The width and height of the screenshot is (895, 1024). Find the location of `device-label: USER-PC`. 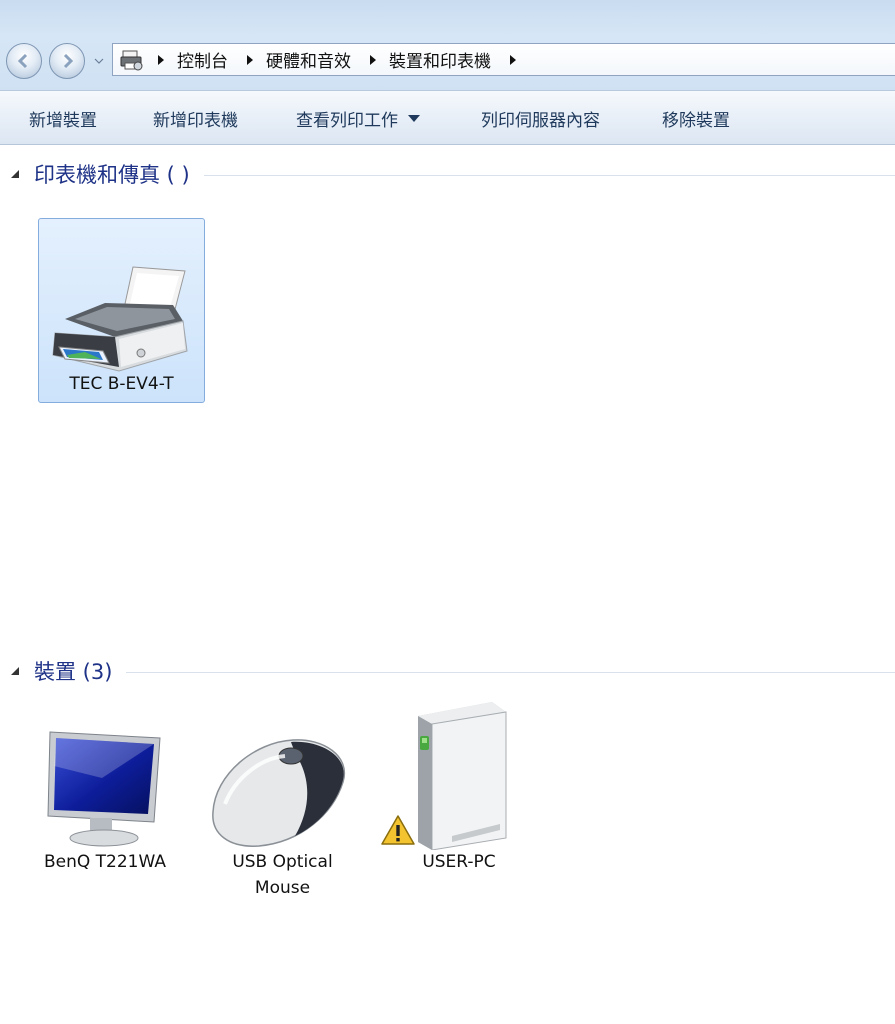

device-label: USER-PC is located at coordinates (459, 862).